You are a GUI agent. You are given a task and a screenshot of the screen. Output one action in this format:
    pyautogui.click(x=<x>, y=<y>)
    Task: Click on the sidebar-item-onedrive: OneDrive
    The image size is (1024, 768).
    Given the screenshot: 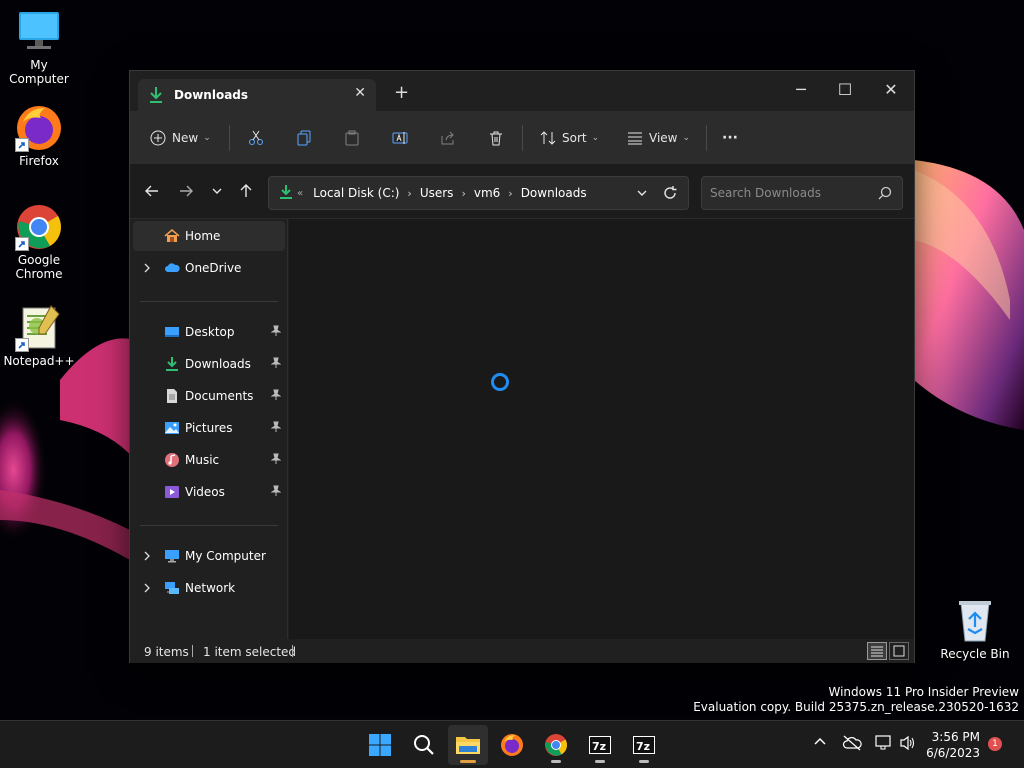 What is the action you would take?
    pyautogui.click(x=209, y=268)
    